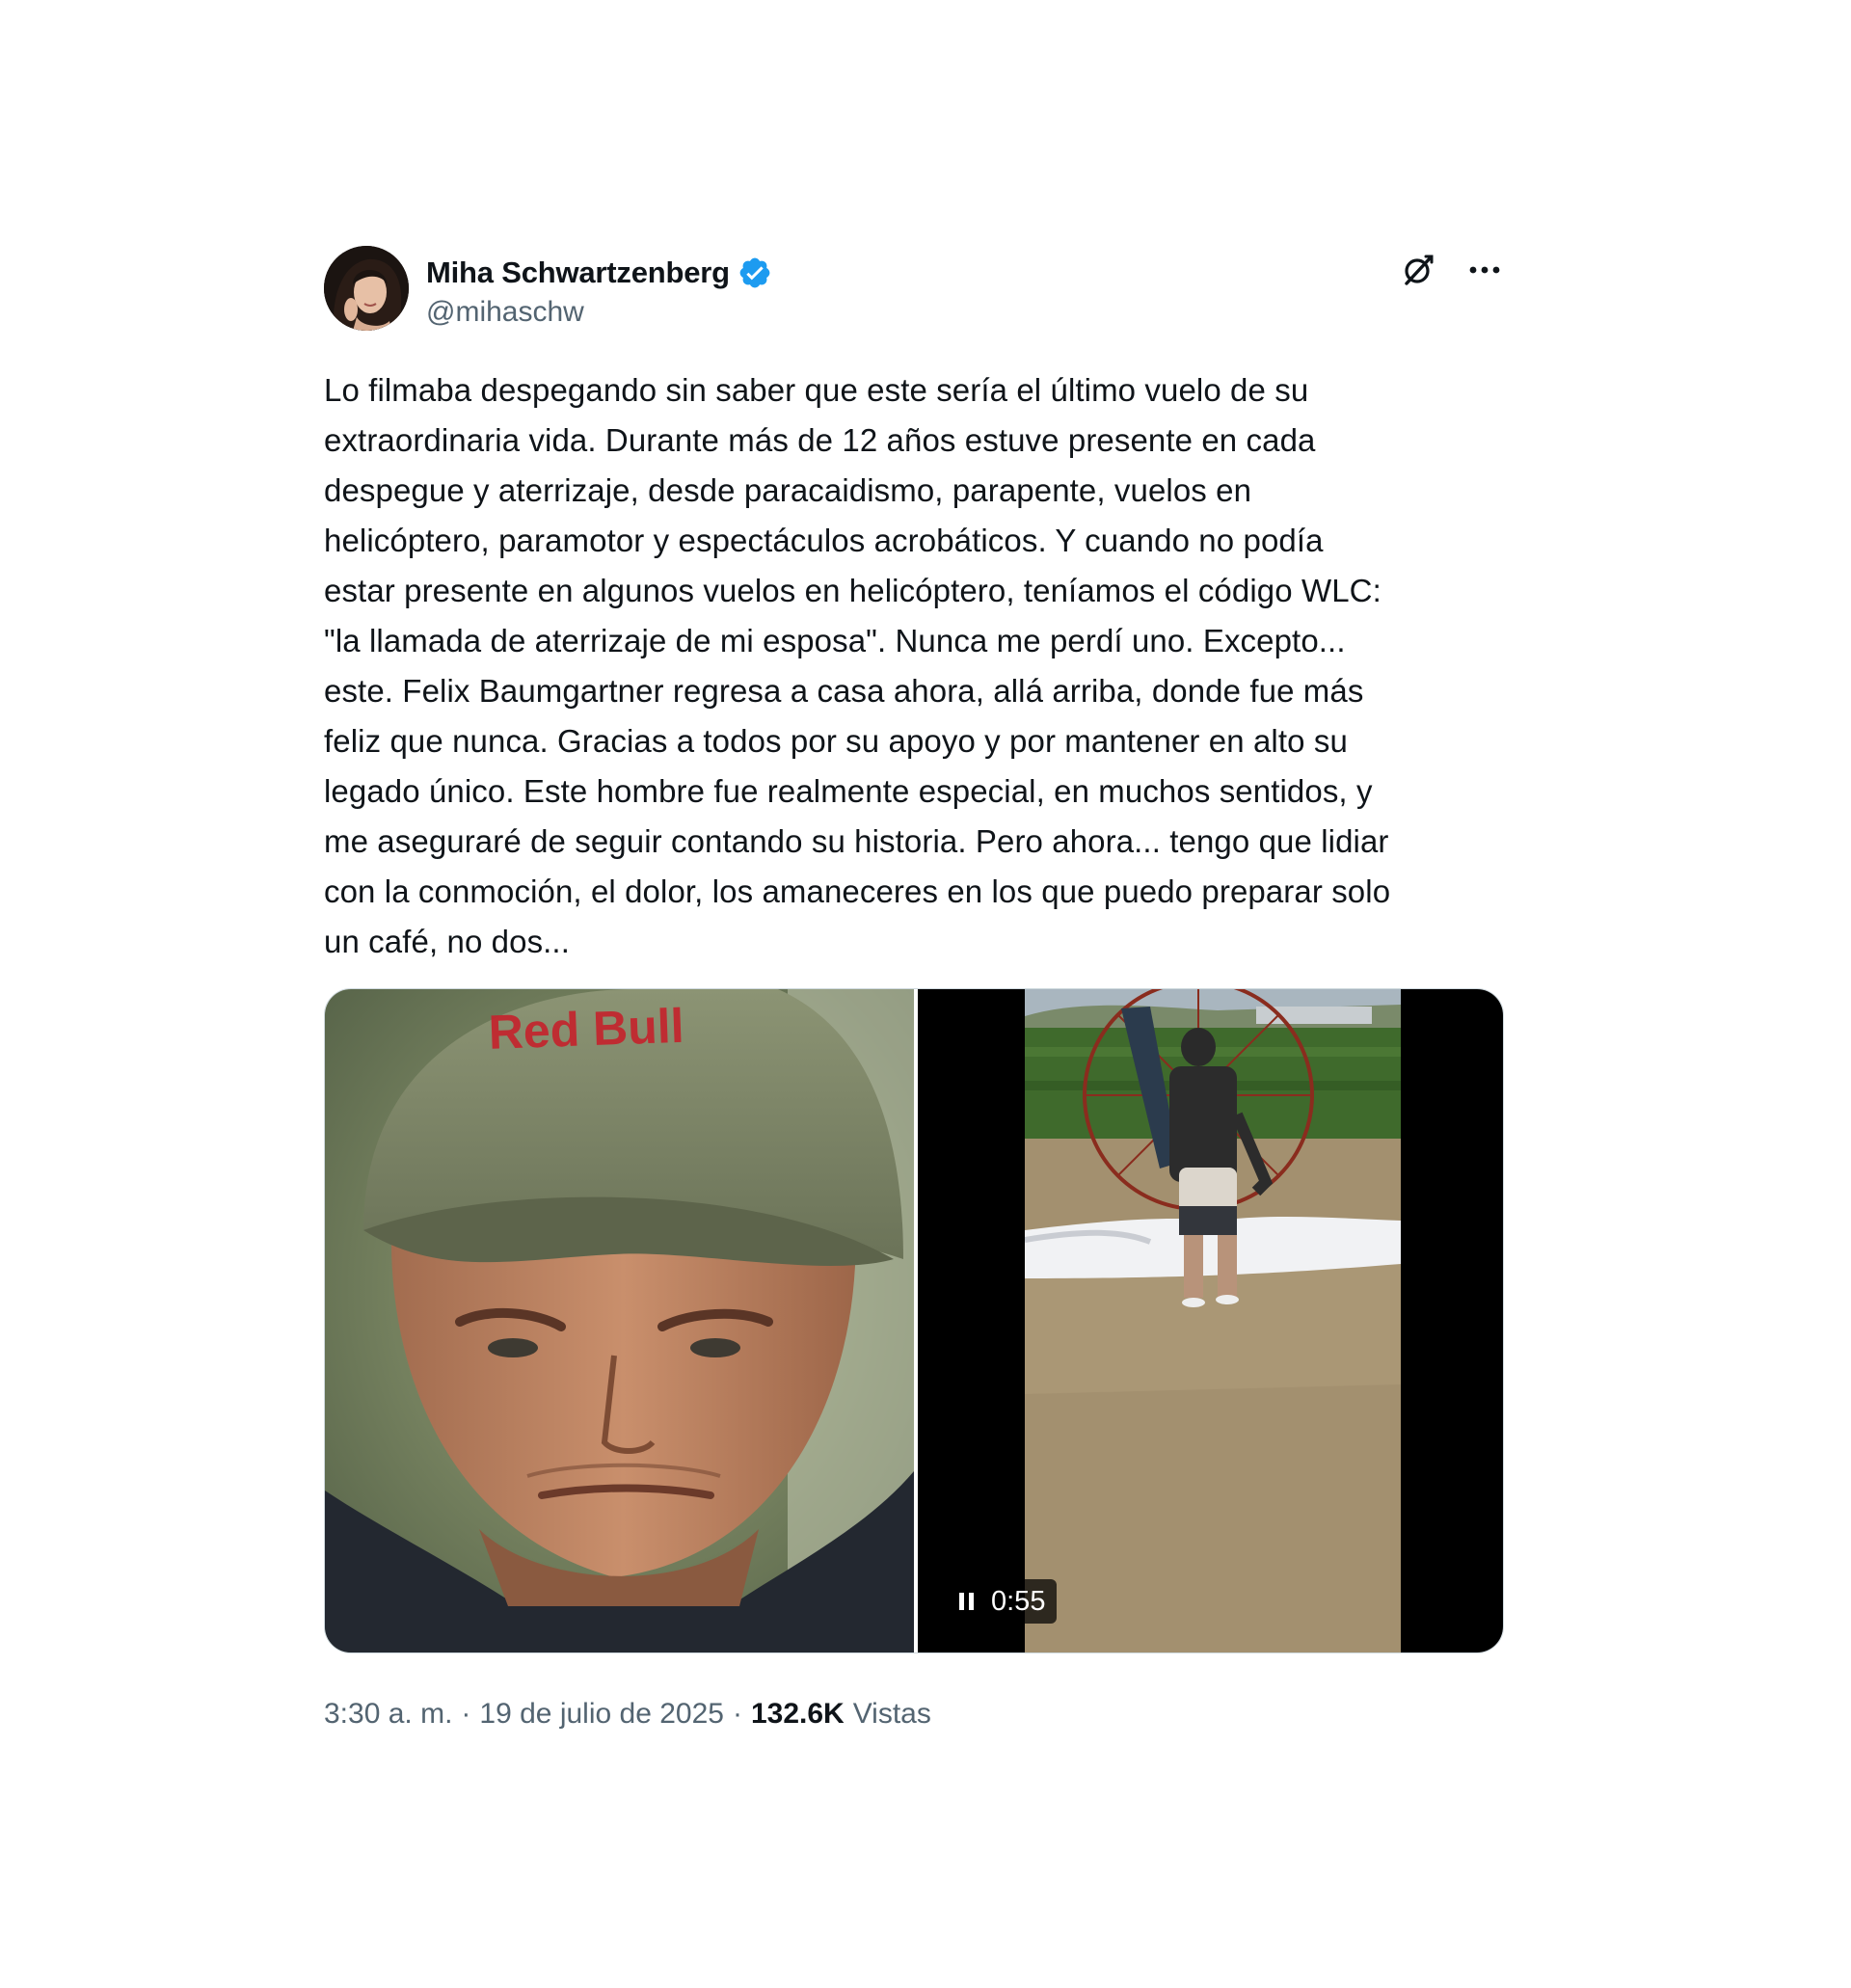 The width and height of the screenshot is (1851, 1988). What do you see at coordinates (891, 1714) in the screenshot?
I see `views-label: Vistas` at bounding box center [891, 1714].